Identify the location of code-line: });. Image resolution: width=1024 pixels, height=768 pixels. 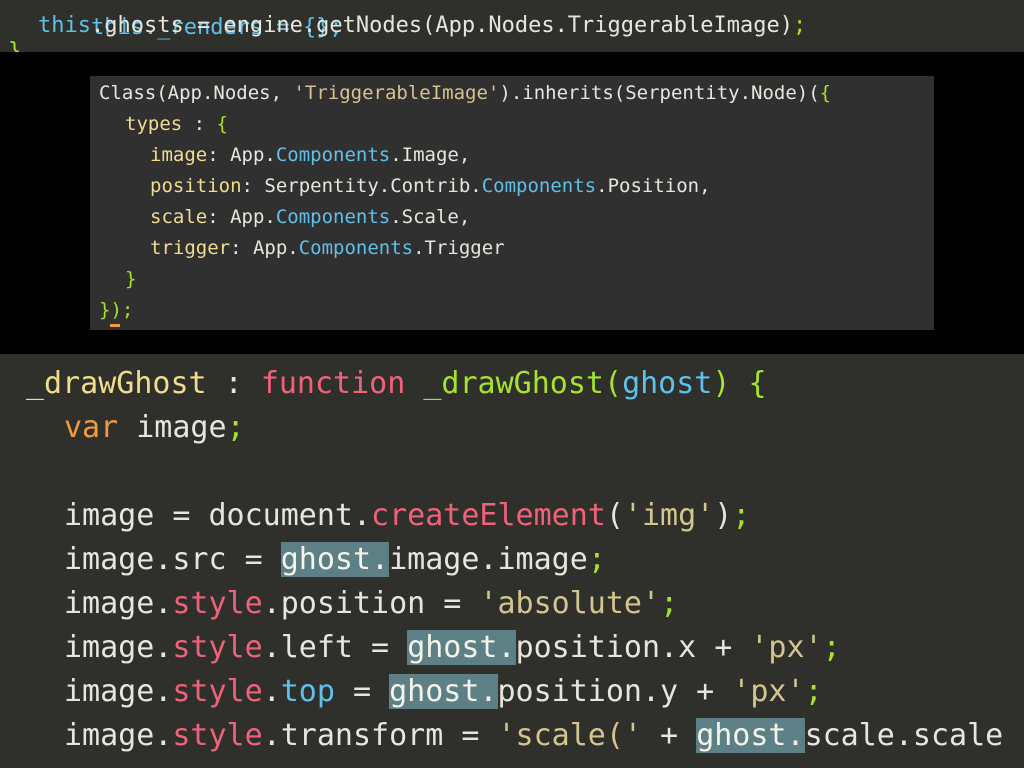
(116, 310).